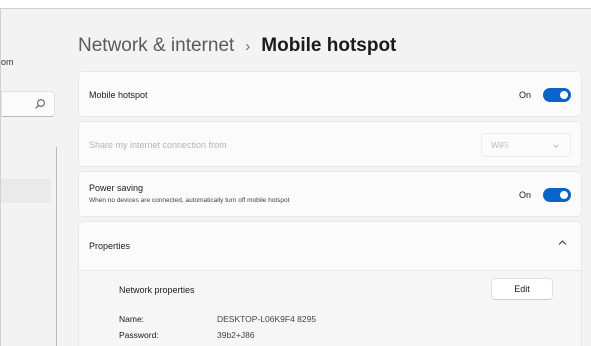 The height and width of the screenshot is (346, 591). Describe the element at coordinates (330, 144) in the screenshot. I see `share-connection-card: Share my internet connection from WiFi` at that location.